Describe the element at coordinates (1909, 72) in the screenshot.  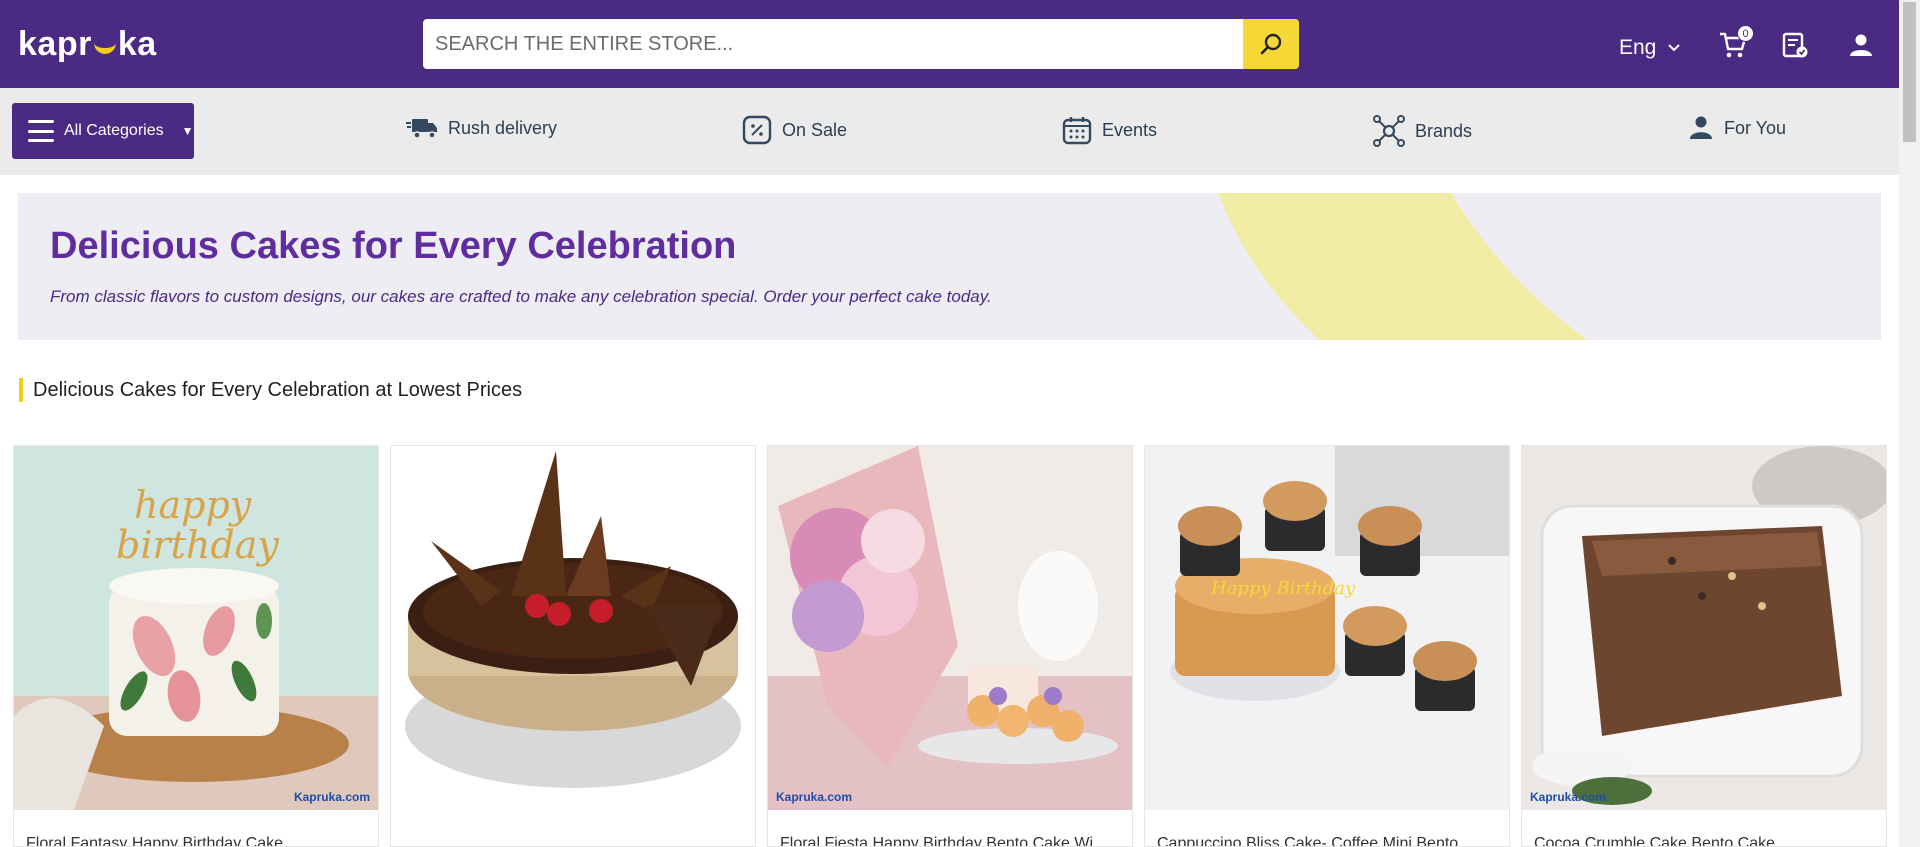
I see `scrollbar-thumb` at that location.